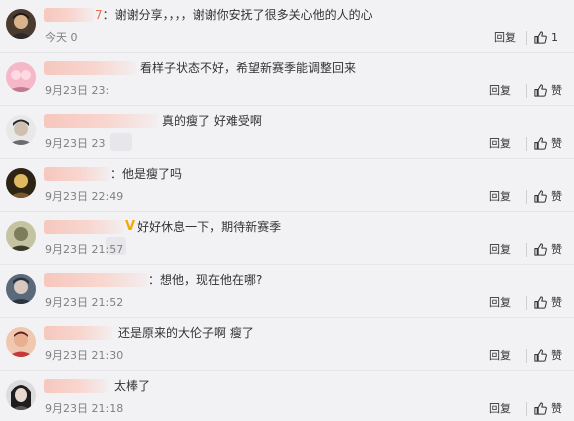 The height and width of the screenshot is (421, 574). What do you see at coordinates (77, 90) in the screenshot?
I see `comment-time: 9月23日 23:` at bounding box center [77, 90].